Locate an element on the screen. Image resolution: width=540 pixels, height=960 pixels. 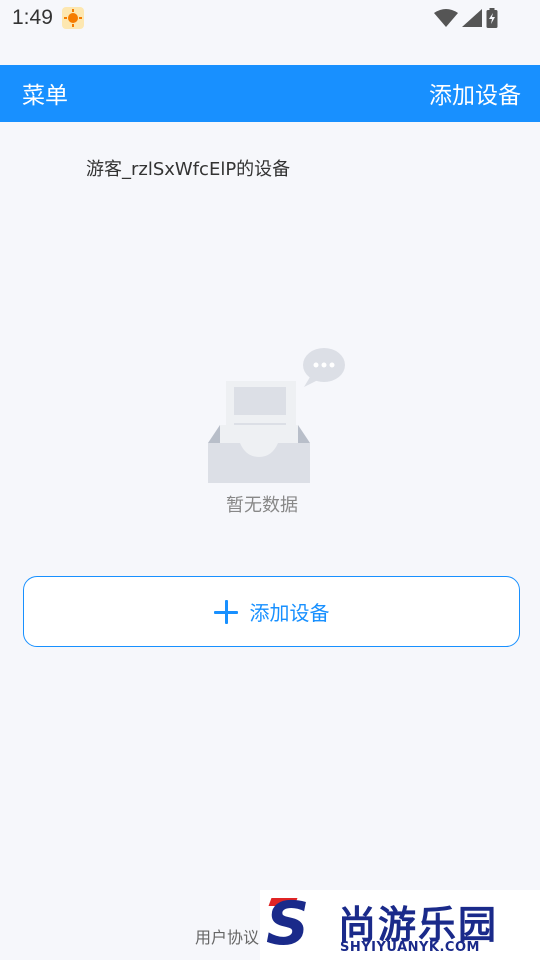
sun-icon is located at coordinates (73, 18).